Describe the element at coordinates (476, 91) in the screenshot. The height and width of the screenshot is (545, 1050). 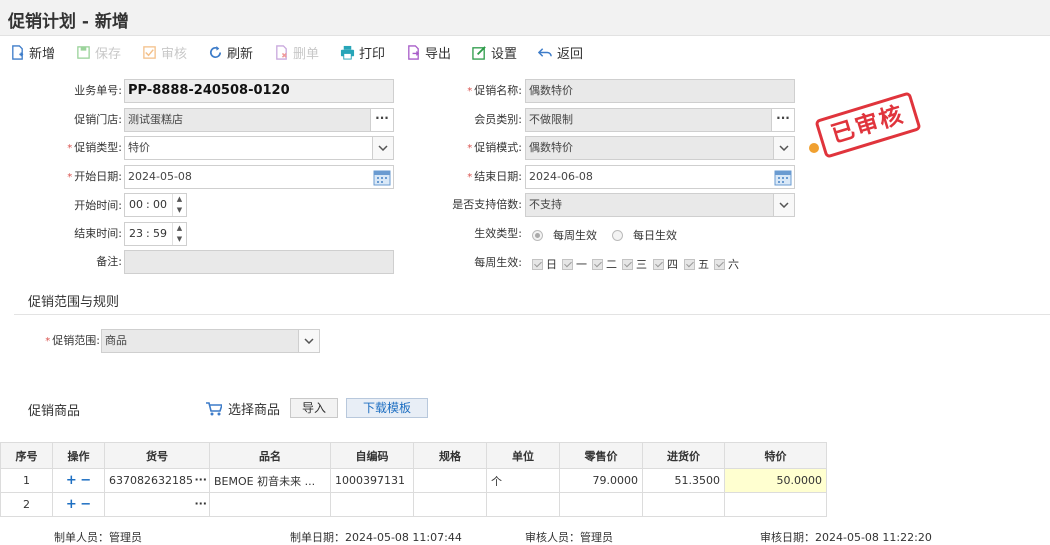
I see `promo-name-label: * 促销名称:` at that location.